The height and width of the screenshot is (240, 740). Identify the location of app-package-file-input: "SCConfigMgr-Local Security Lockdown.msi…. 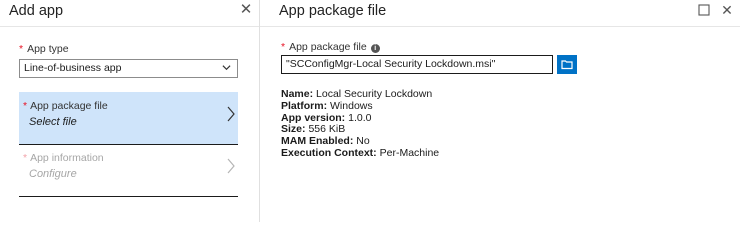
(417, 64).